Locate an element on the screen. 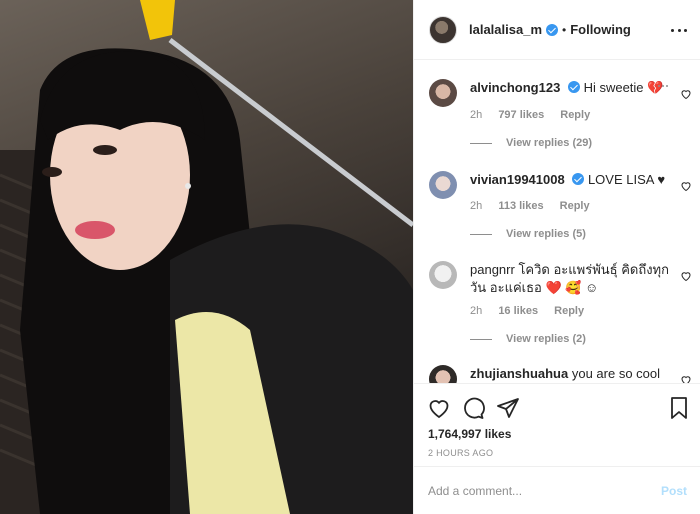 Image resolution: width=700 pixels, height=514 pixels. comment-meta: 2h 797 likes Reply is located at coordinates (536, 115).